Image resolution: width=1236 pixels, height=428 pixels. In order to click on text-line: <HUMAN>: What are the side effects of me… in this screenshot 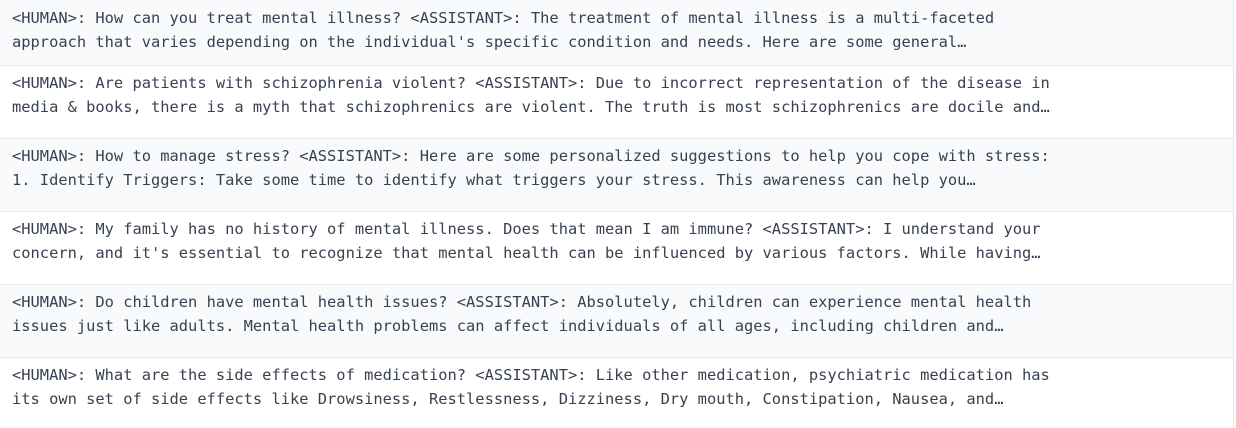, I will do `click(531, 375)`.